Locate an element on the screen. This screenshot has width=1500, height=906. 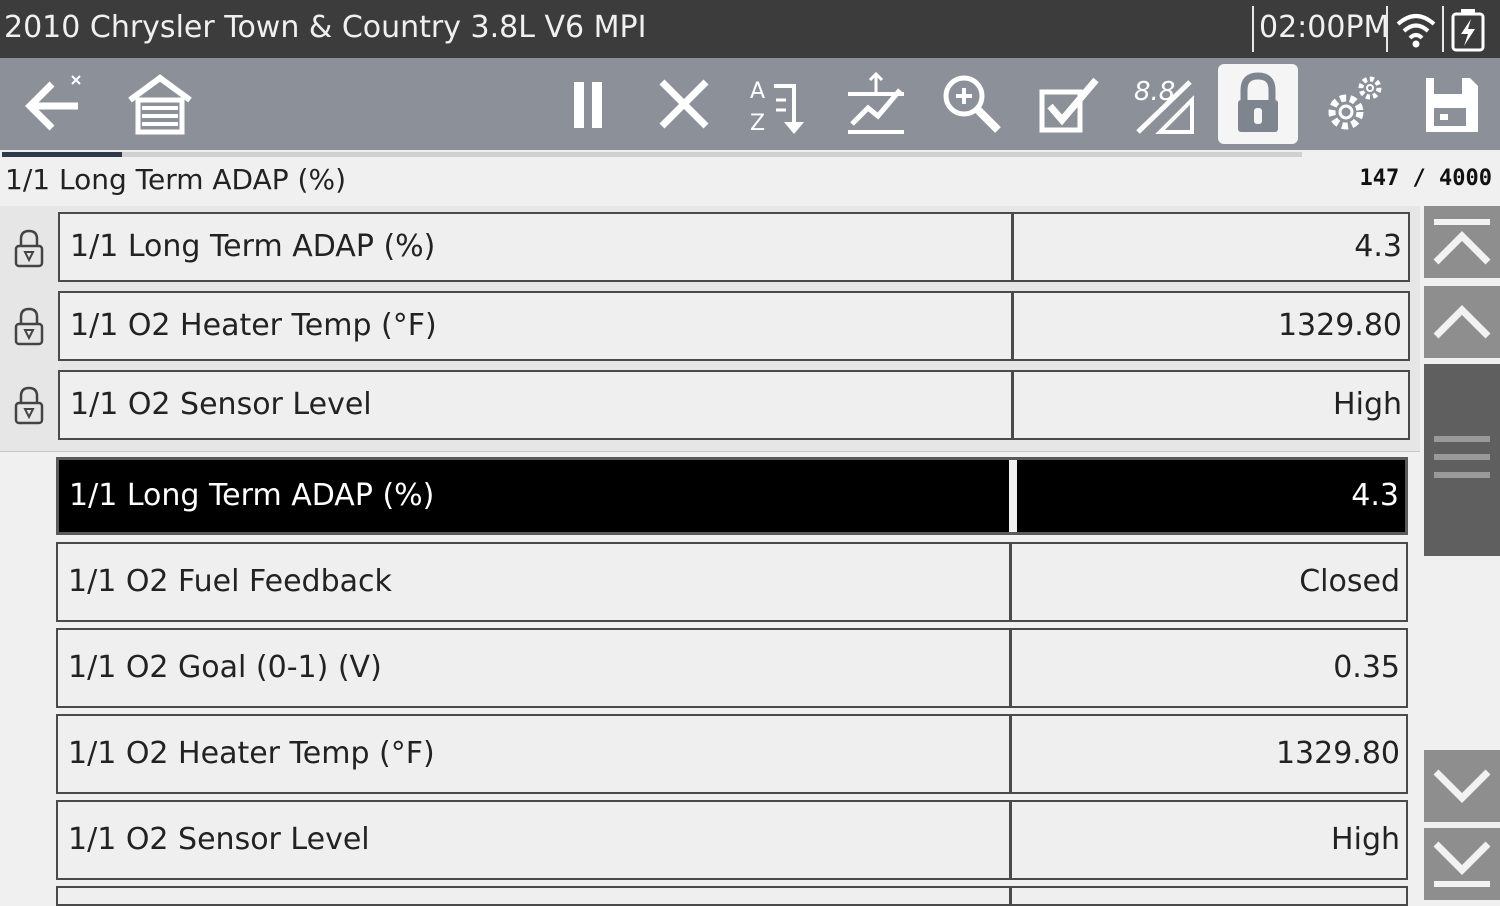
graph-button is located at coordinates (876, 104).